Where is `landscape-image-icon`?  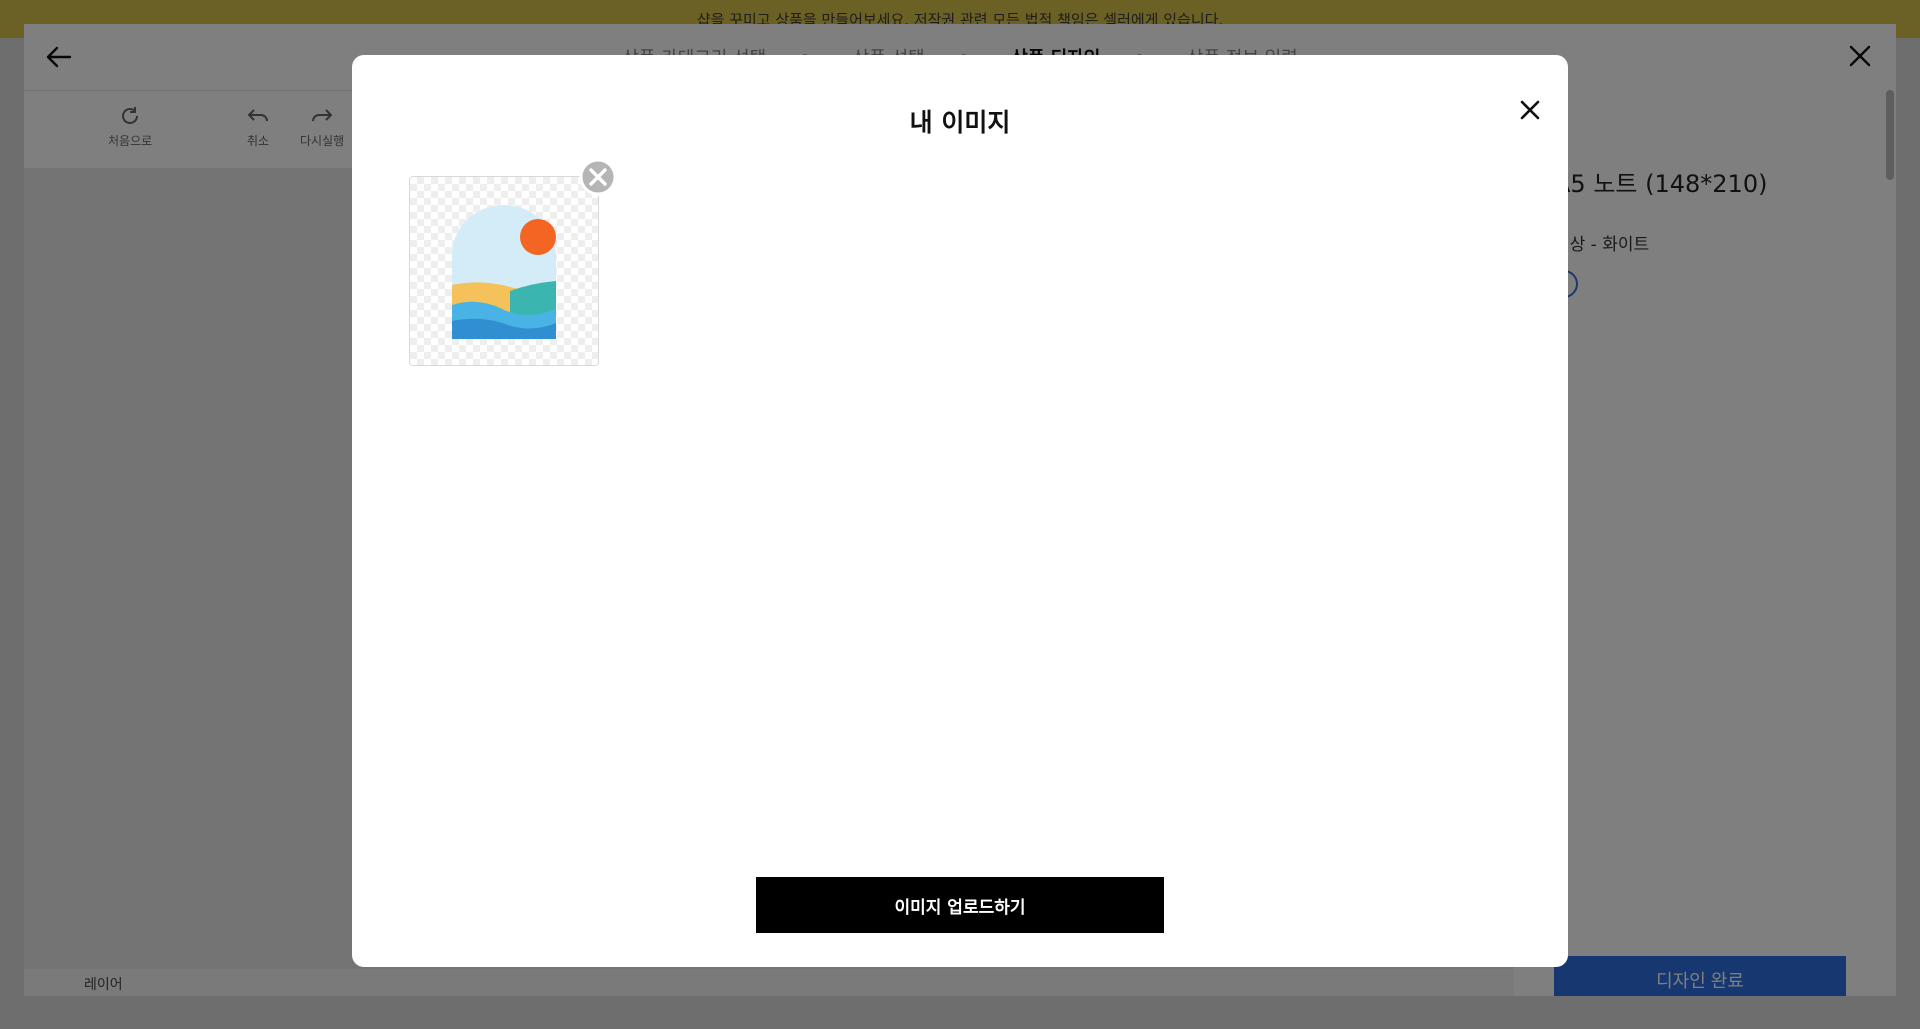 landscape-image-icon is located at coordinates (504, 272).